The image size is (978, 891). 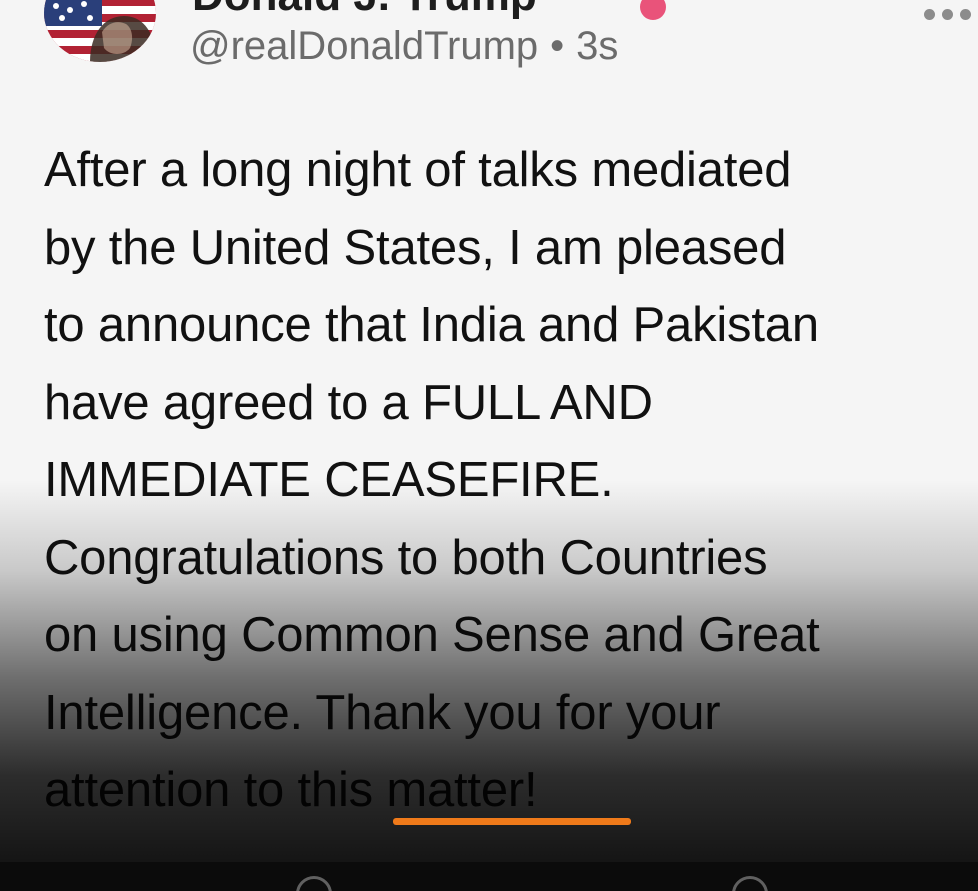 I want to click on bottom-bar, so click(x=489, y=876).